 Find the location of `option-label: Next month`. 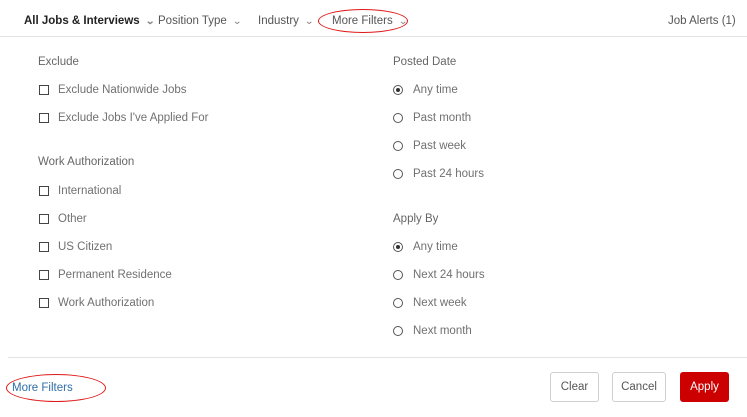

option-label: Next month is located at coordinates (442, 331).